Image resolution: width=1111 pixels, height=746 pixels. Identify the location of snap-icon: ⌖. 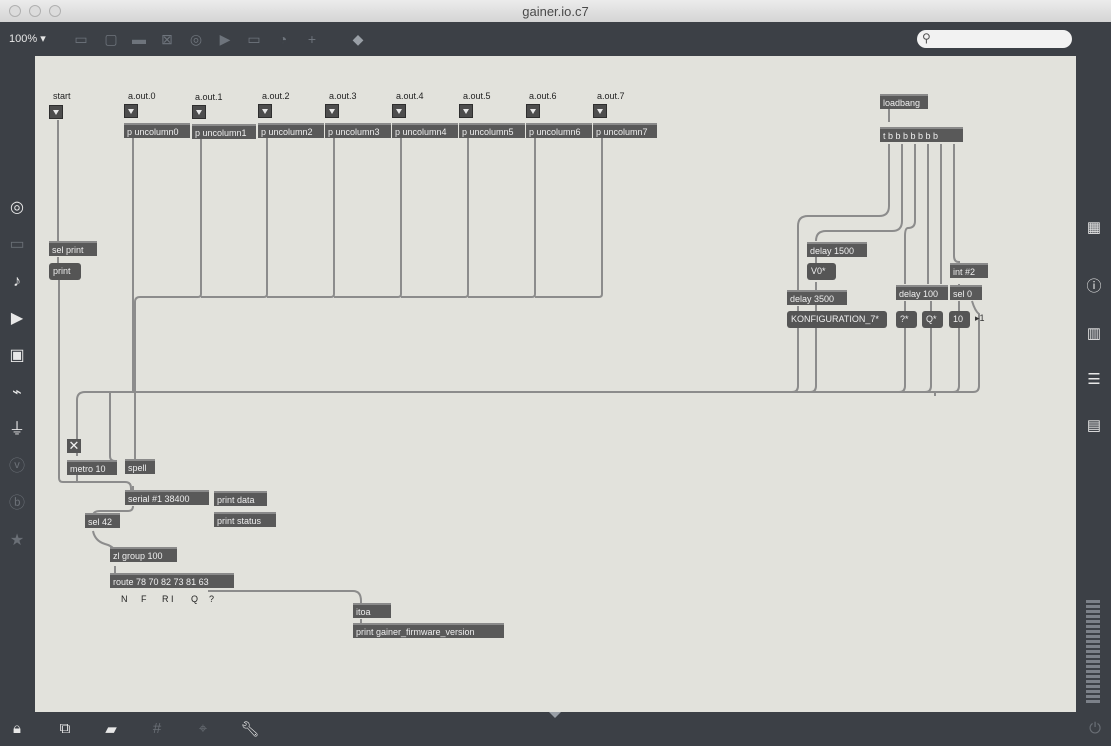
(203, 729).